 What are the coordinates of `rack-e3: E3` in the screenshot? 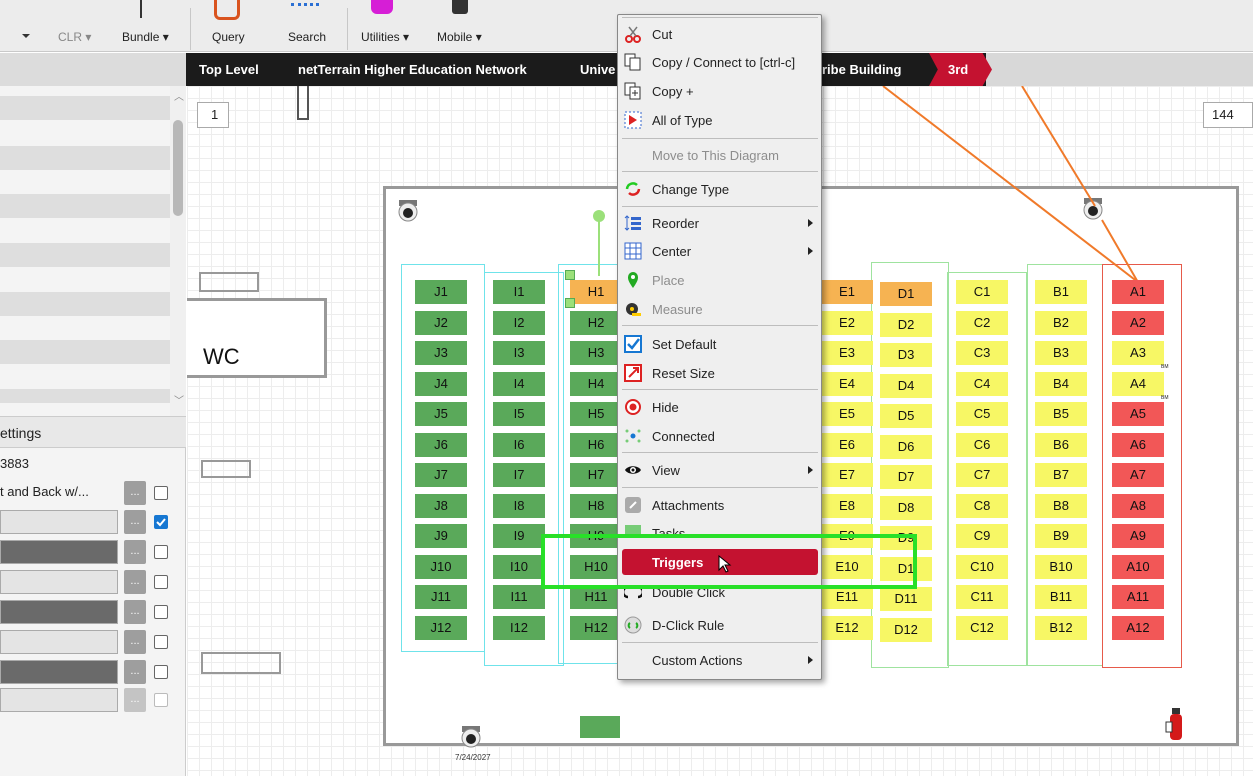 It's located at (847, 353).